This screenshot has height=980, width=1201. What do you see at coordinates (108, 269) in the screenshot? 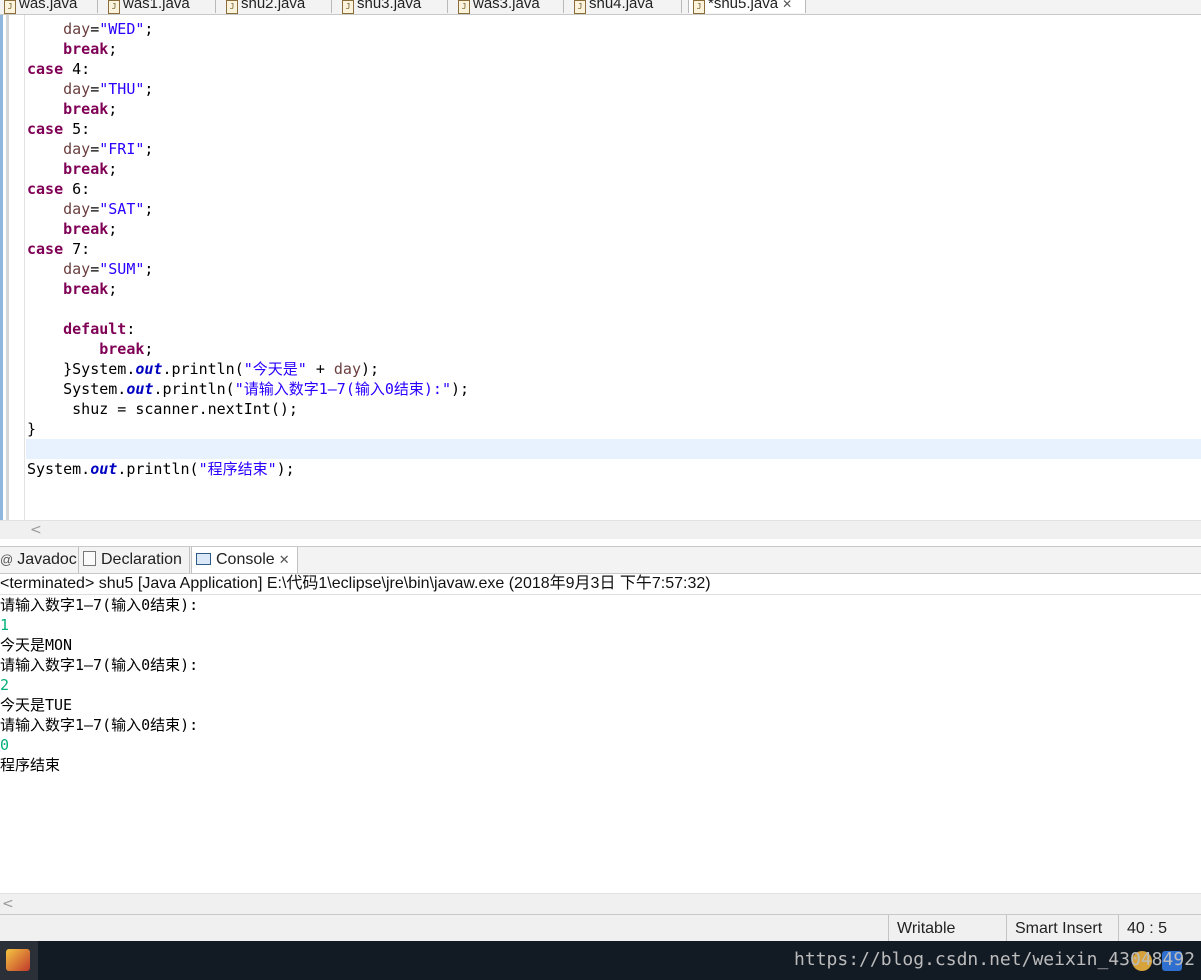
I see `code-line: day="SUM";` at bounding box center [108, 269].